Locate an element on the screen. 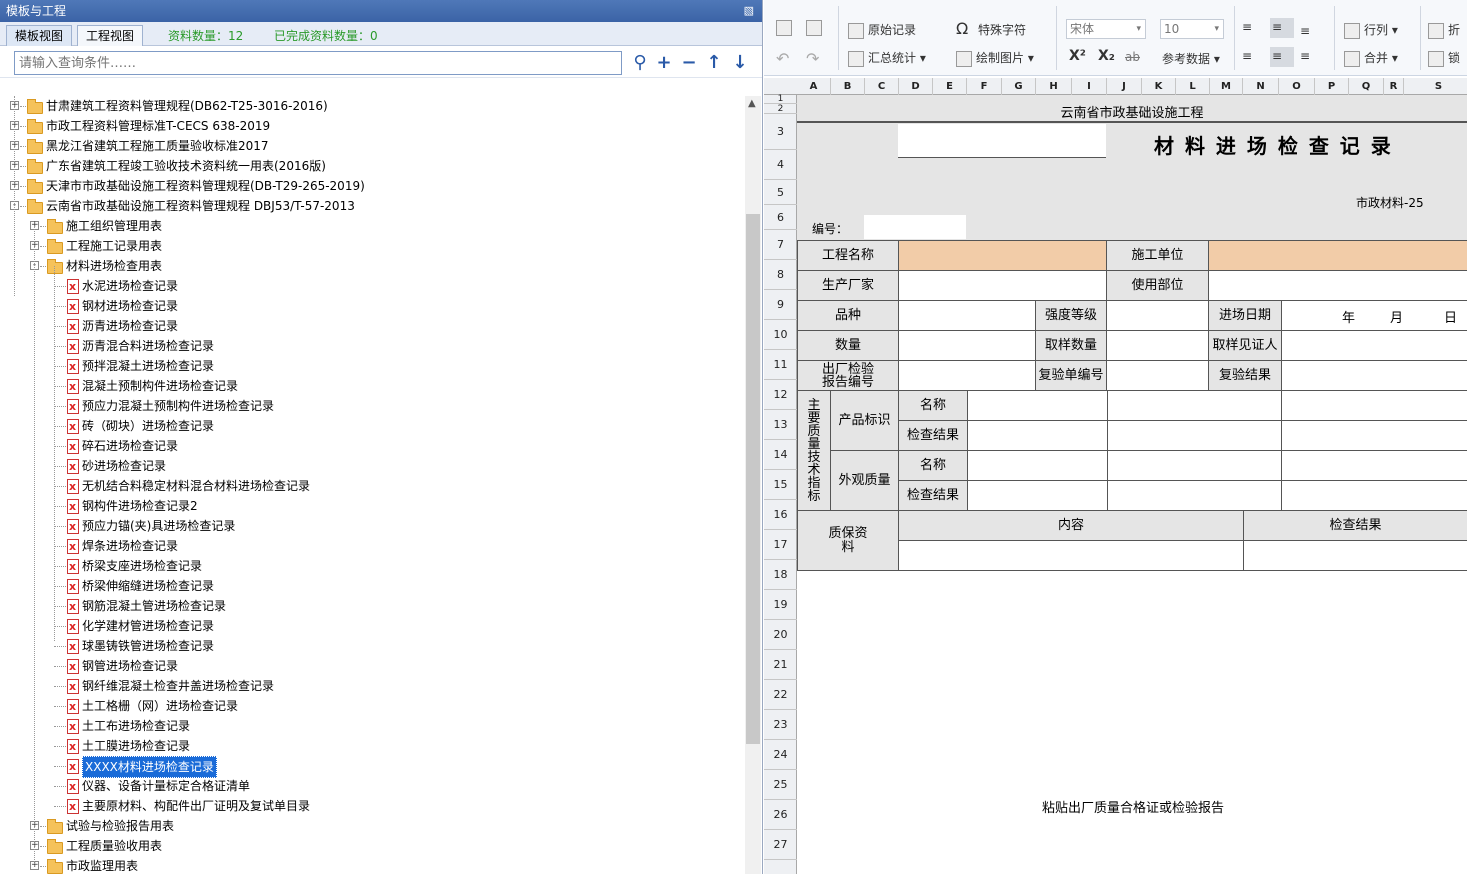  title-input-box is located at coordinates (1002, 141).